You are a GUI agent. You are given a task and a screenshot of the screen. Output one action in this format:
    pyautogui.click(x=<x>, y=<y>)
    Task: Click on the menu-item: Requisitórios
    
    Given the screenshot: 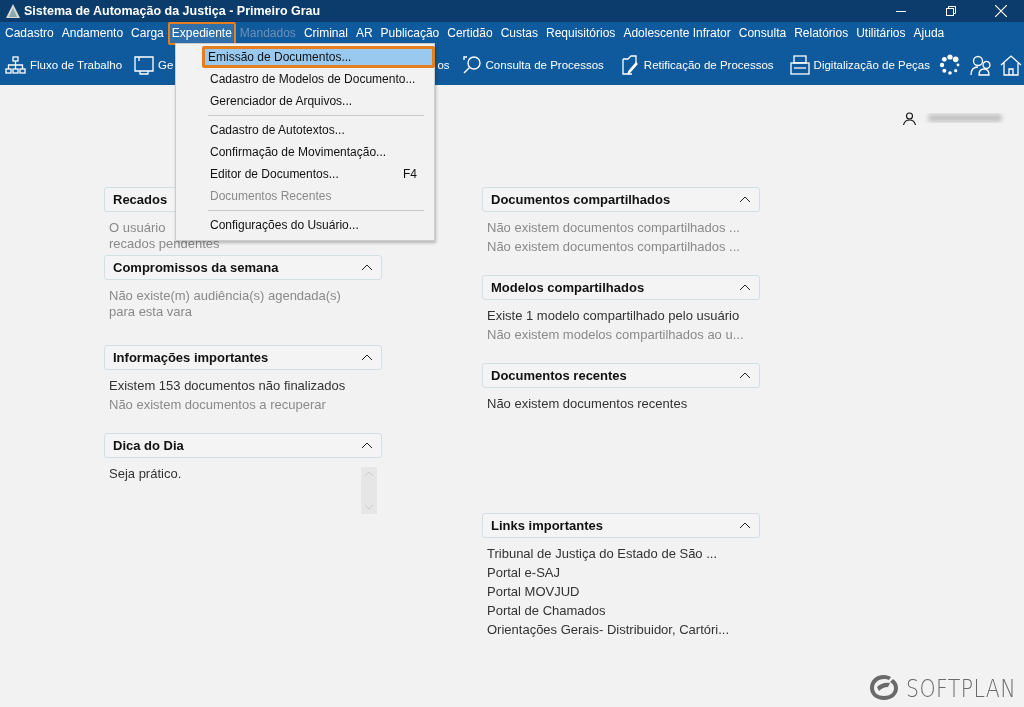 What is the action you would take?
    pyautogui.click(x=581, y=33)
    